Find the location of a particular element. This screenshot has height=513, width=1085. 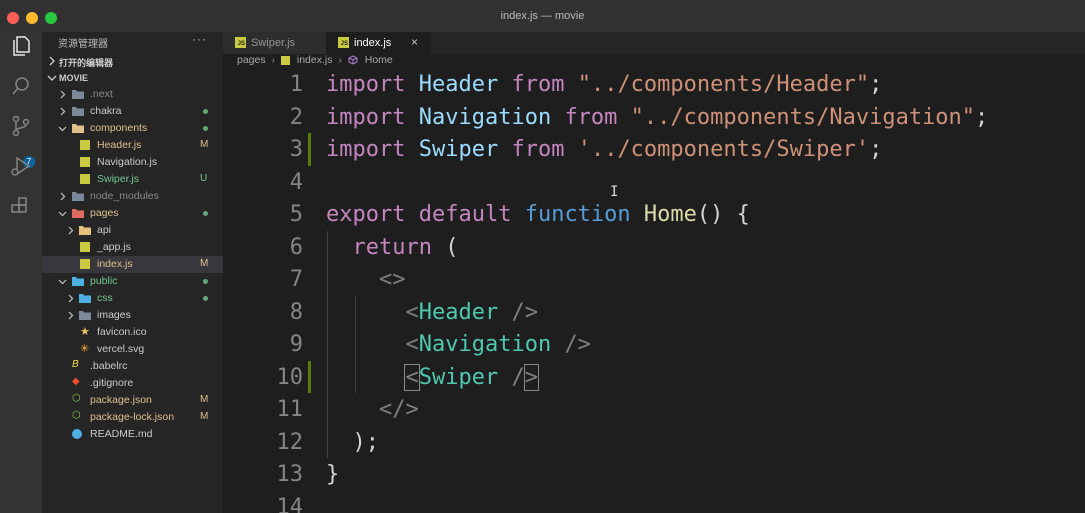

code-line: 7 <> is located at coordinates (654, 279).